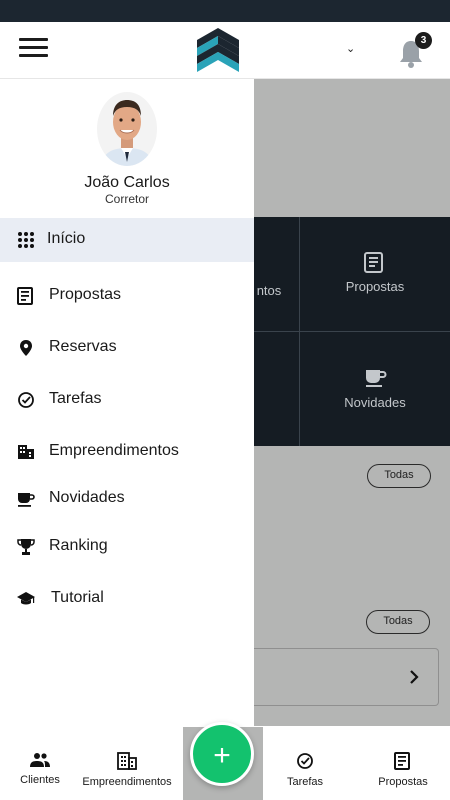 The height and width of the screenshot is (800, 450). I want to click on menu-item-tarefas: Tarefas, so click(127, 400).